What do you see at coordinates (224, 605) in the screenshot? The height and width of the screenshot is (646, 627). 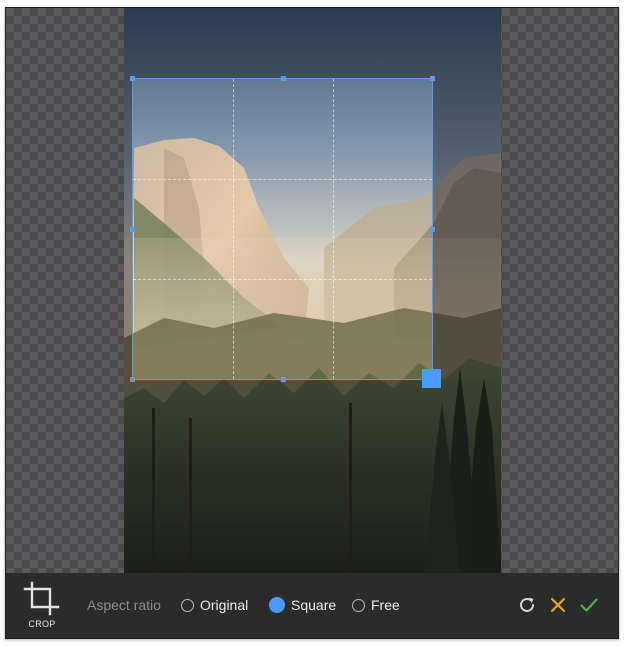 I see `aspect-option-label: Original` at bounding box center [224, 605].